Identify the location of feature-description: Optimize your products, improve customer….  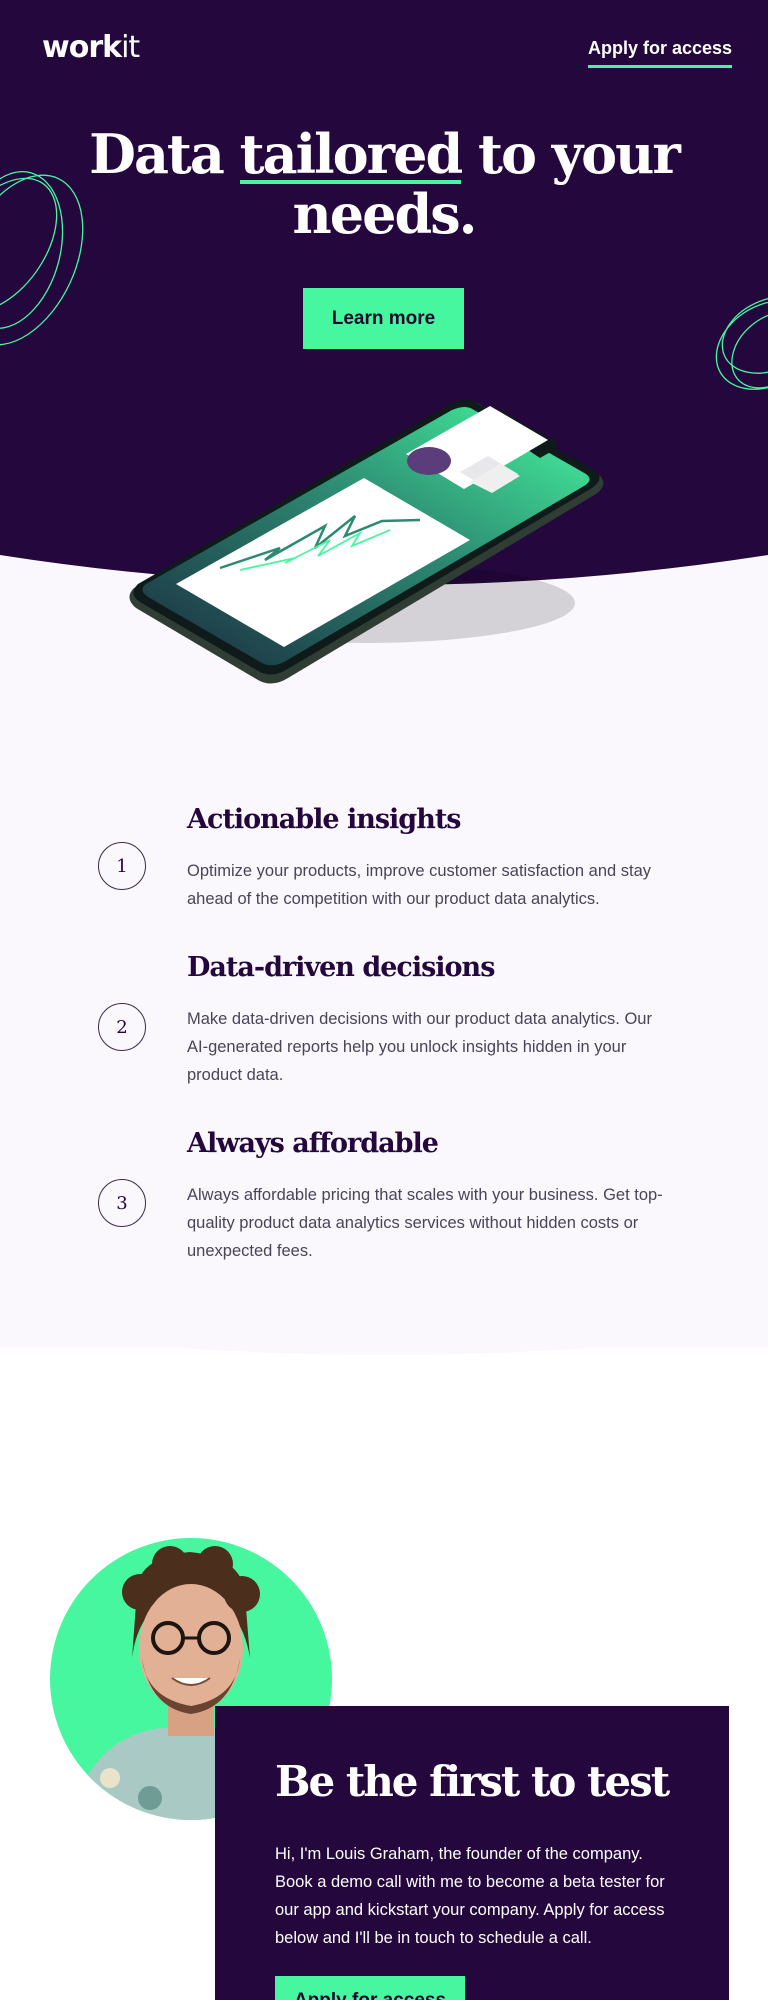
(419, 885).